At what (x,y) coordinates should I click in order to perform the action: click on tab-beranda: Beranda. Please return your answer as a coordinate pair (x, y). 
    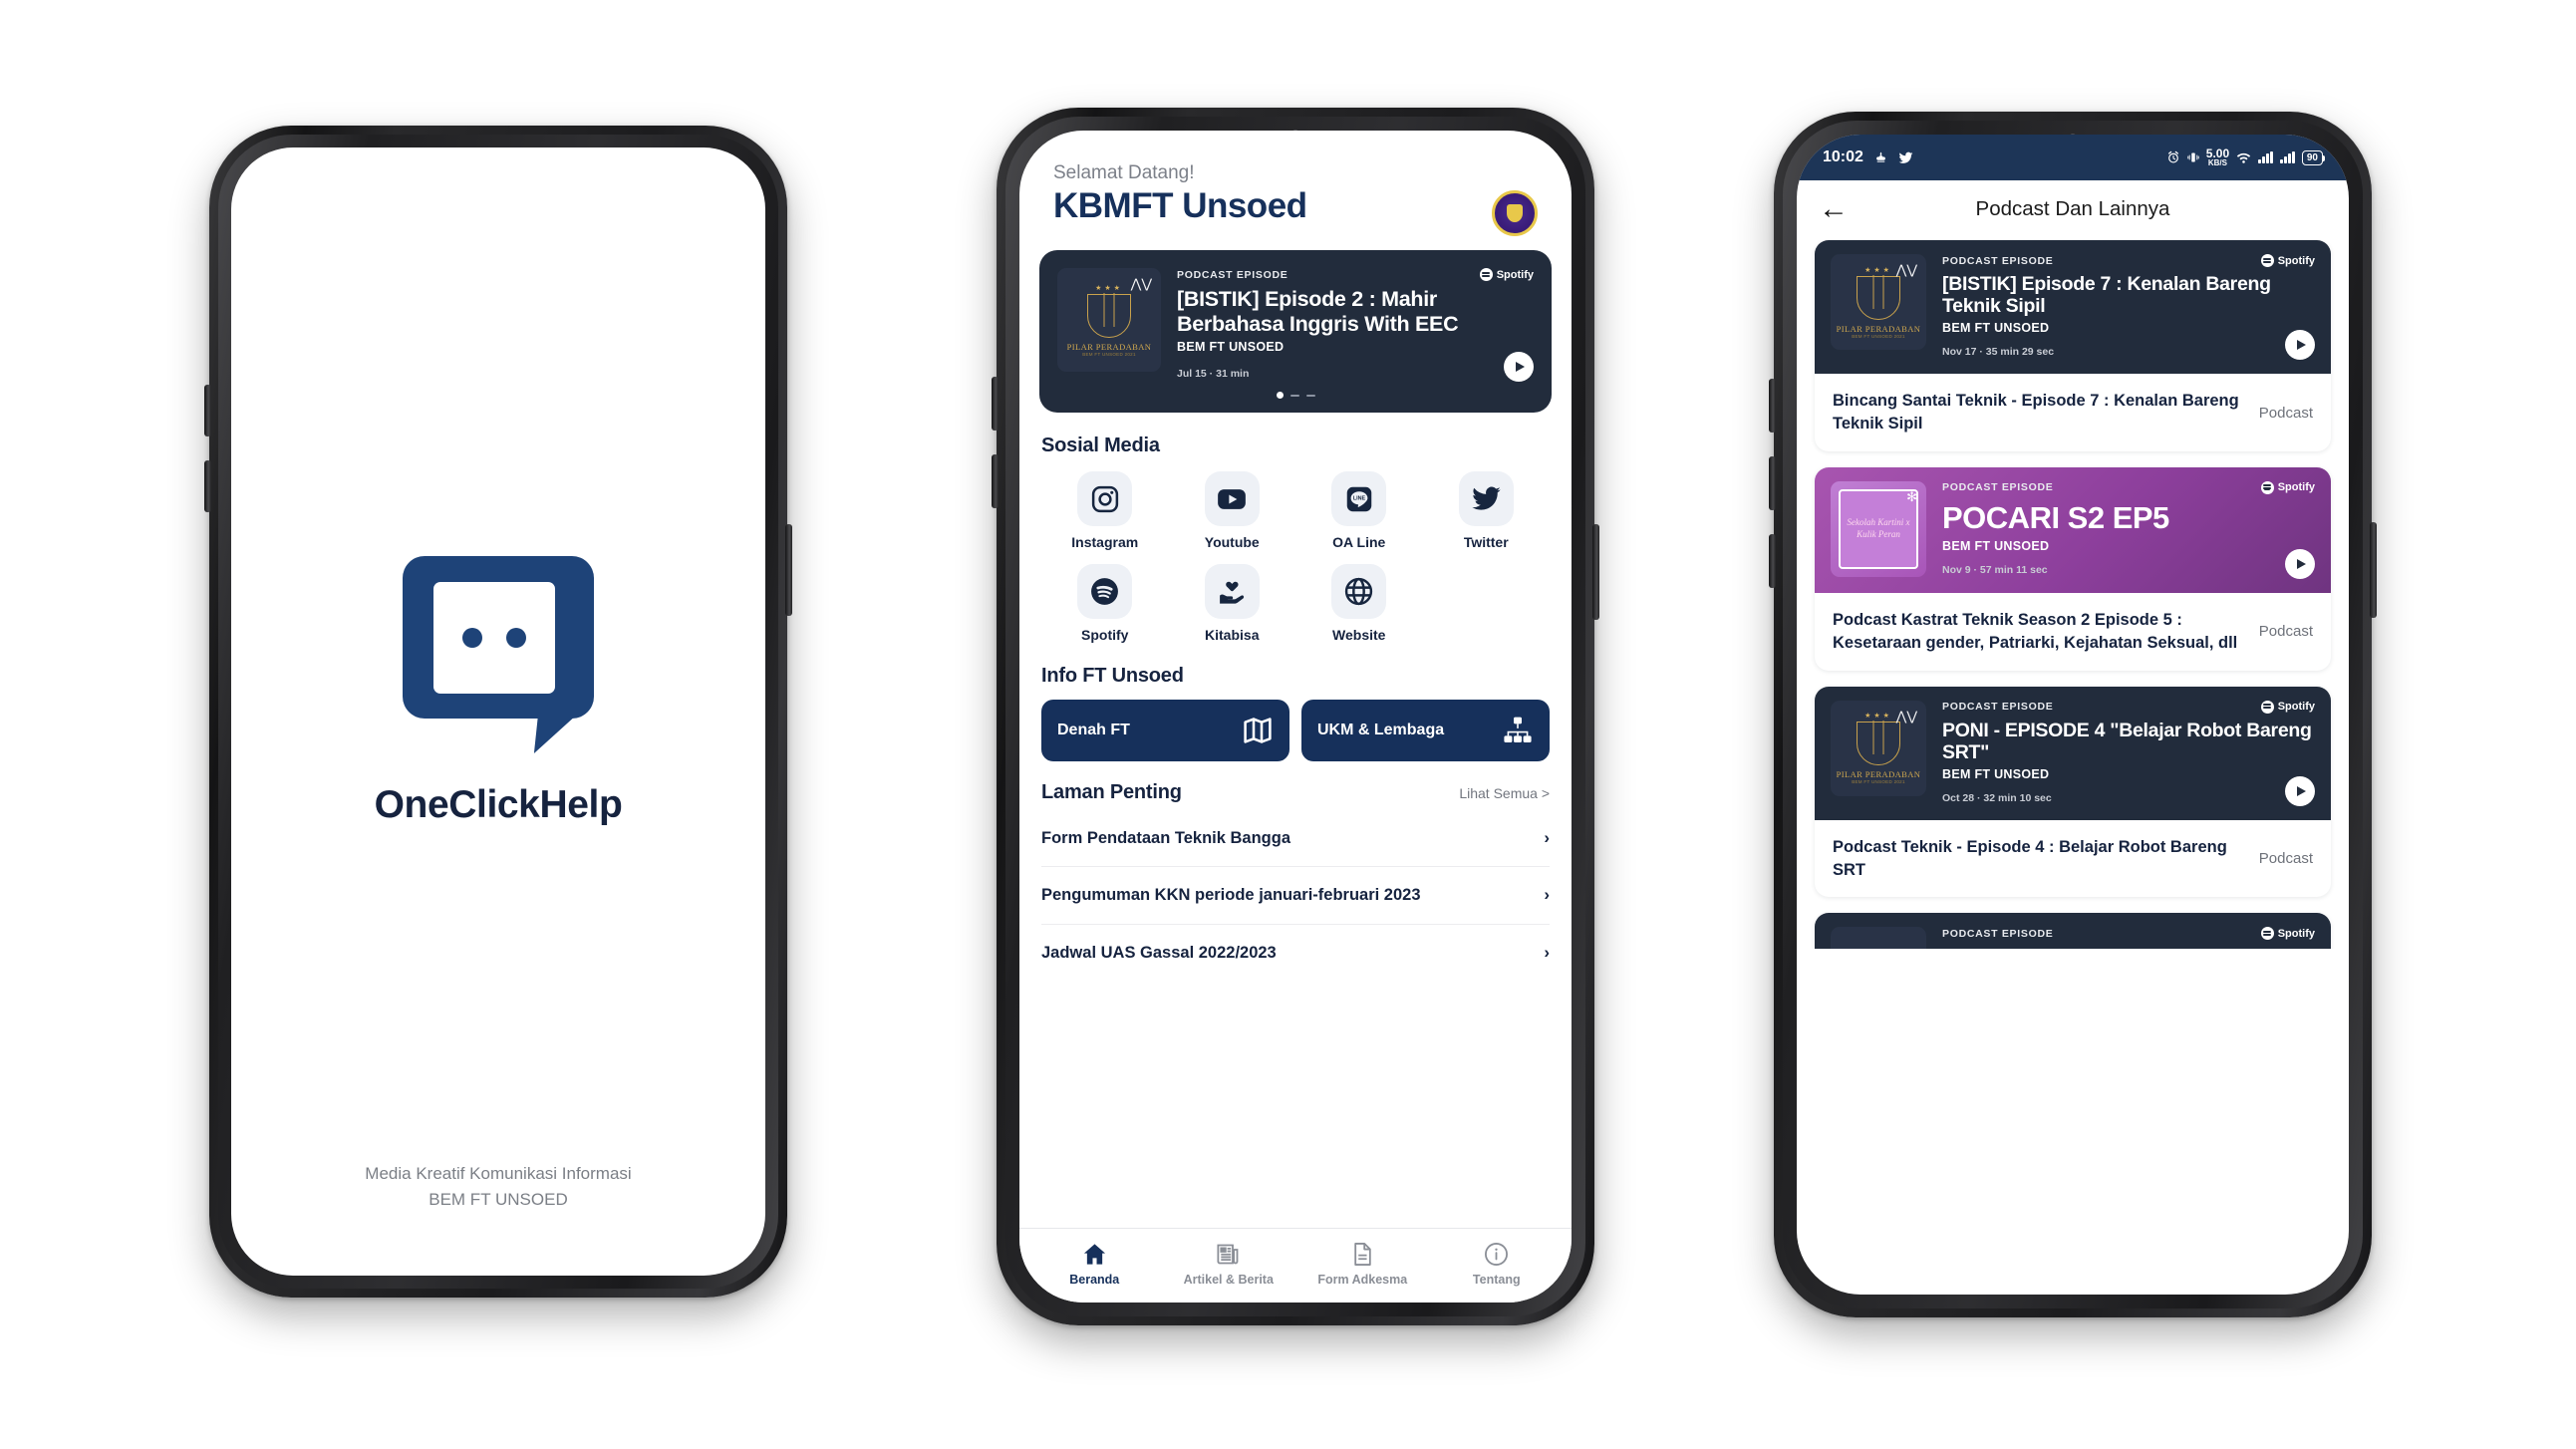
    Looking at the image, I should click on (1094, 1264).